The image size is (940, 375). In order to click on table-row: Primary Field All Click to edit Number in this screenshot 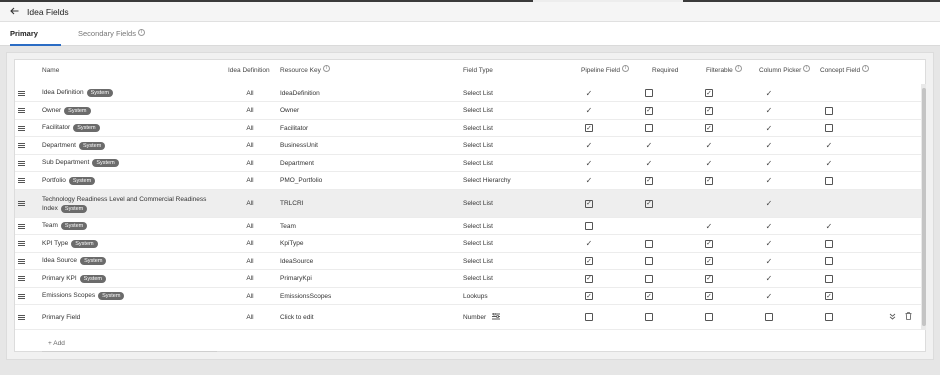, I will do `click(468, 317)`.